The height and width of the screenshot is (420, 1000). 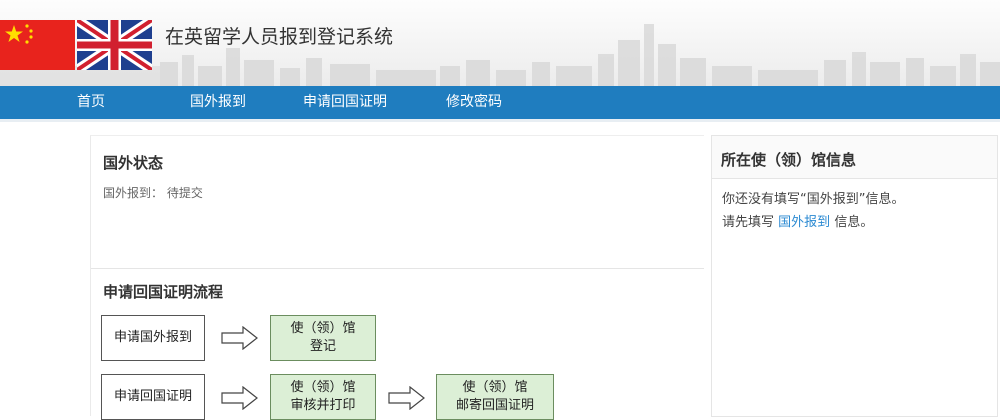 What do you see at coordinates (397, 268) in the screenshot?
I see `section-divider` at bounding box center [397, 268].